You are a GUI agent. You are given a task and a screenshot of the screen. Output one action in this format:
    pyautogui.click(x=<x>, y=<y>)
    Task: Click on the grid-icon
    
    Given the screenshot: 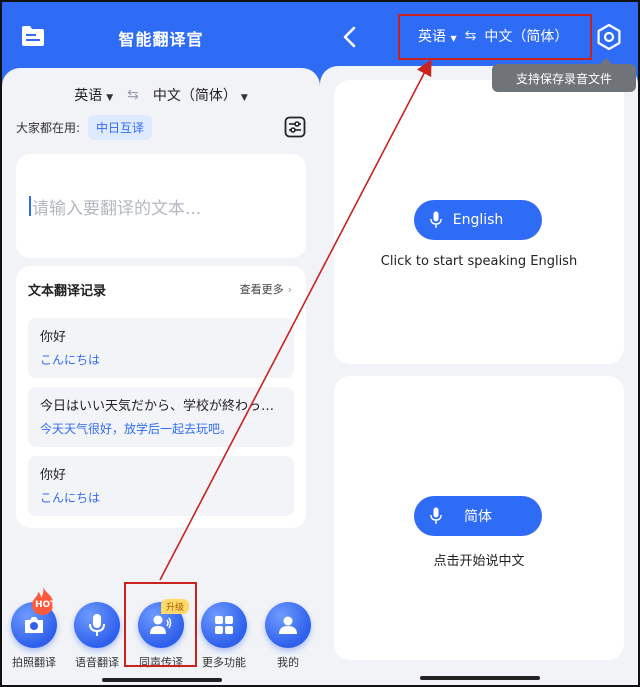 What is the action you would take?
    pyautogui.click(x=224, y=625)
    